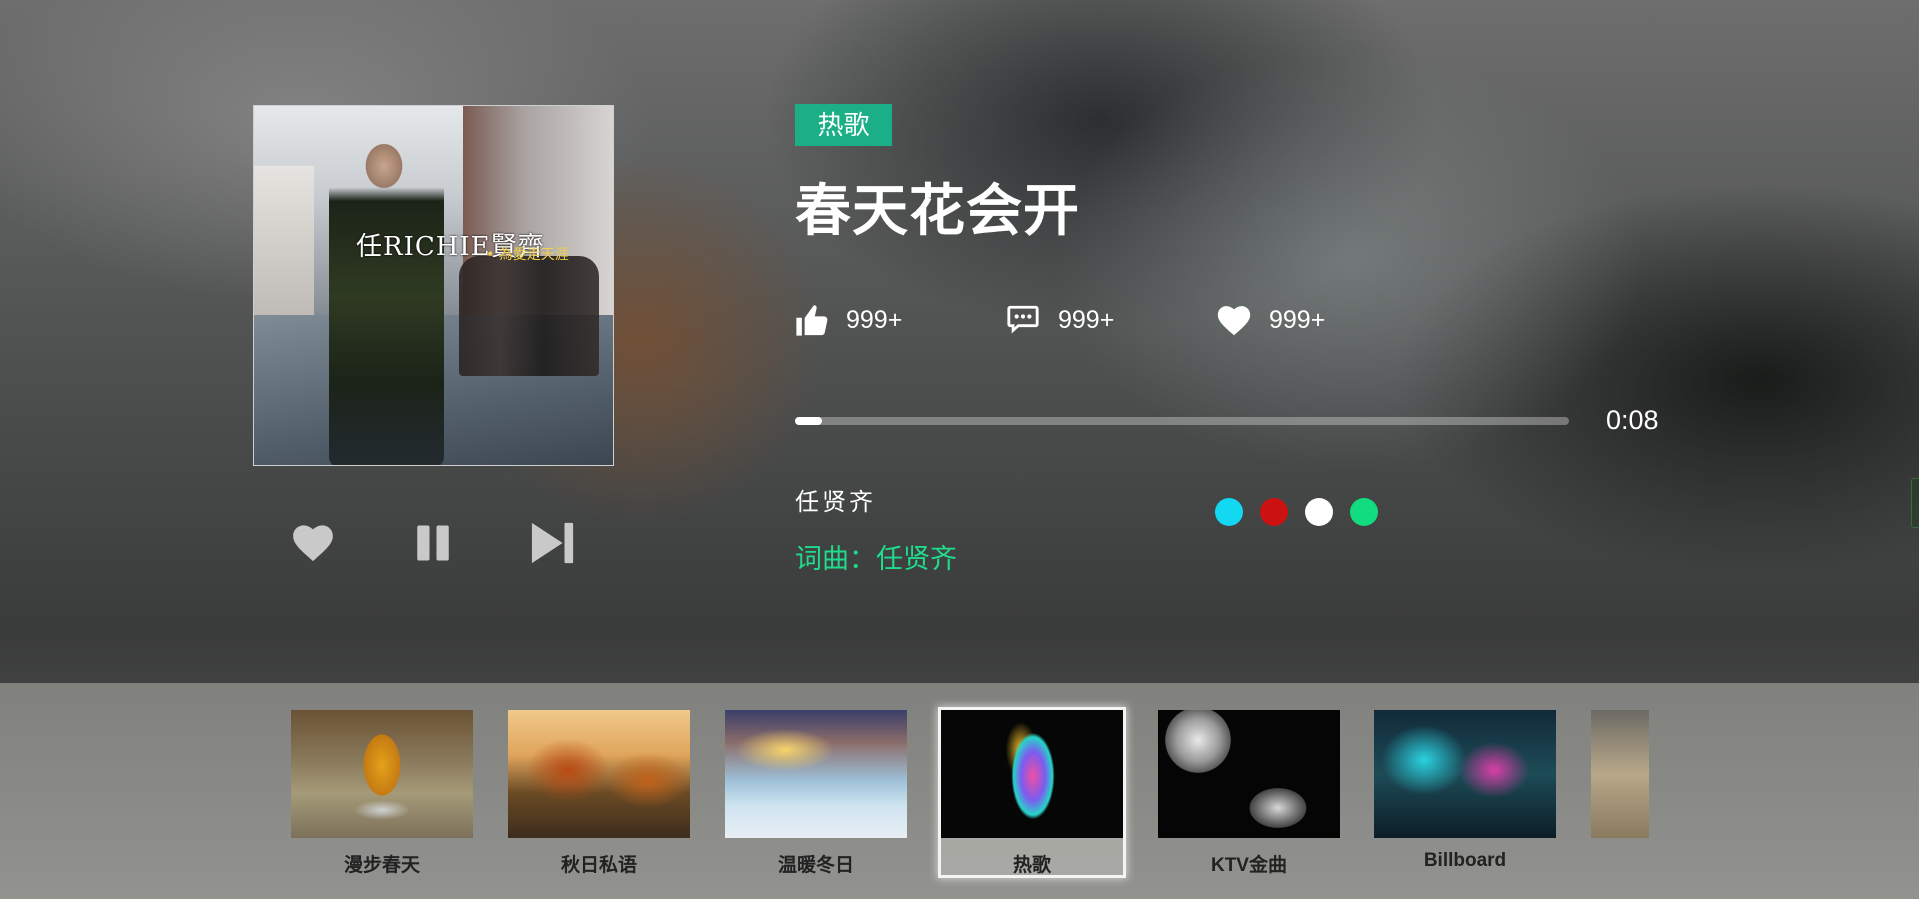 This screenshot has height=899, width=1919. I want to click on progress-fill, so click(809, 421).